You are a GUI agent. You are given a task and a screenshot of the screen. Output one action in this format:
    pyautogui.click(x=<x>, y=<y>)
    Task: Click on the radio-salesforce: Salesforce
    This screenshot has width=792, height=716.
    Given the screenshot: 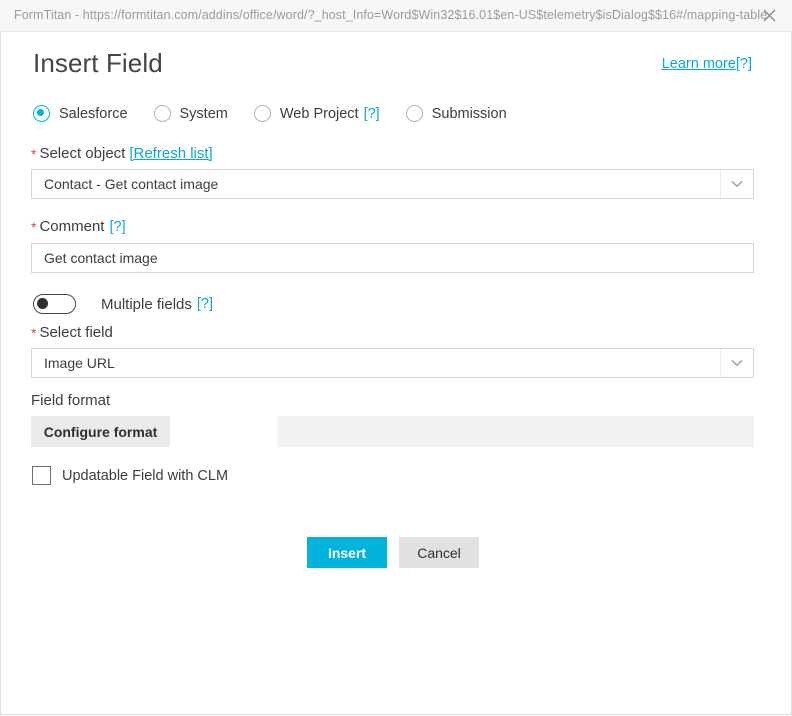 What is the action you would take?
    pyautogui.click(x=80, y=113)
    